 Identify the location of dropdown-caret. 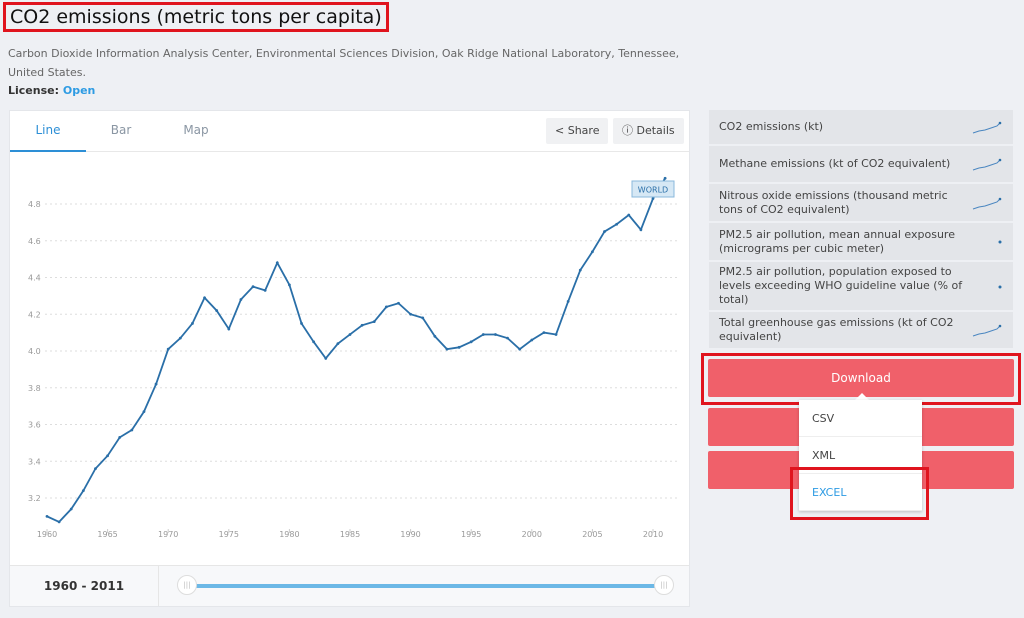
(862, 396).